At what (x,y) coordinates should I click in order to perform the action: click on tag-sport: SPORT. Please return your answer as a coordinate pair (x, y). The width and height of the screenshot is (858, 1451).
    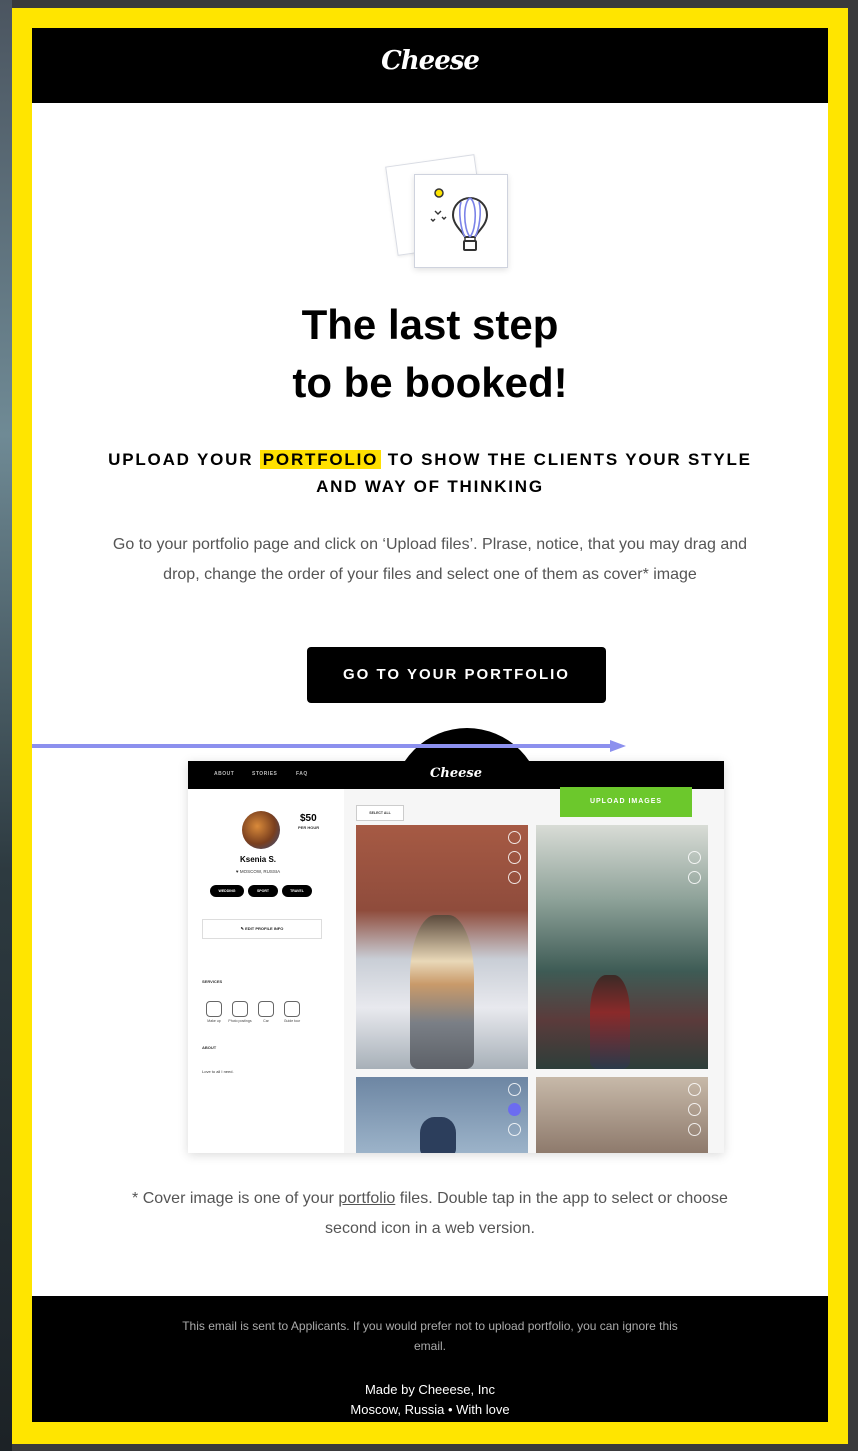
    Looking at the image, I should click on (263, 891).